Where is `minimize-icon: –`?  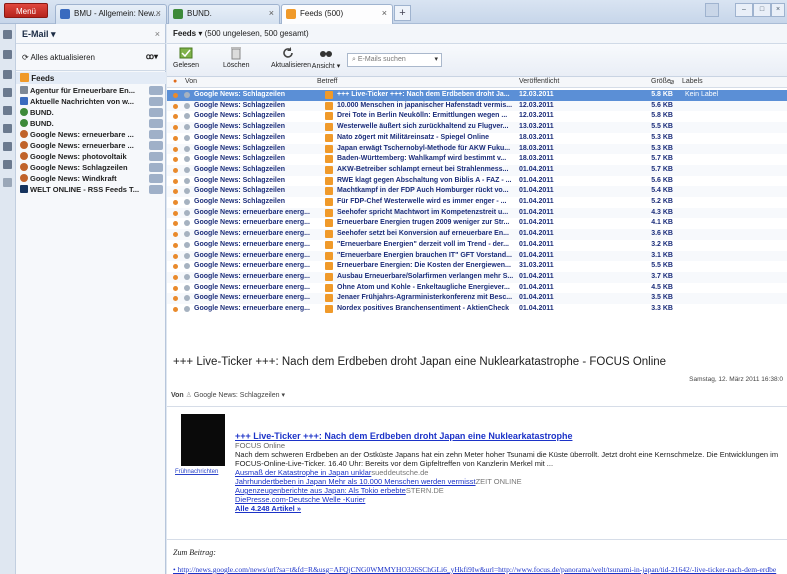 minimize-icon: – is located at coordinates (744, 10).